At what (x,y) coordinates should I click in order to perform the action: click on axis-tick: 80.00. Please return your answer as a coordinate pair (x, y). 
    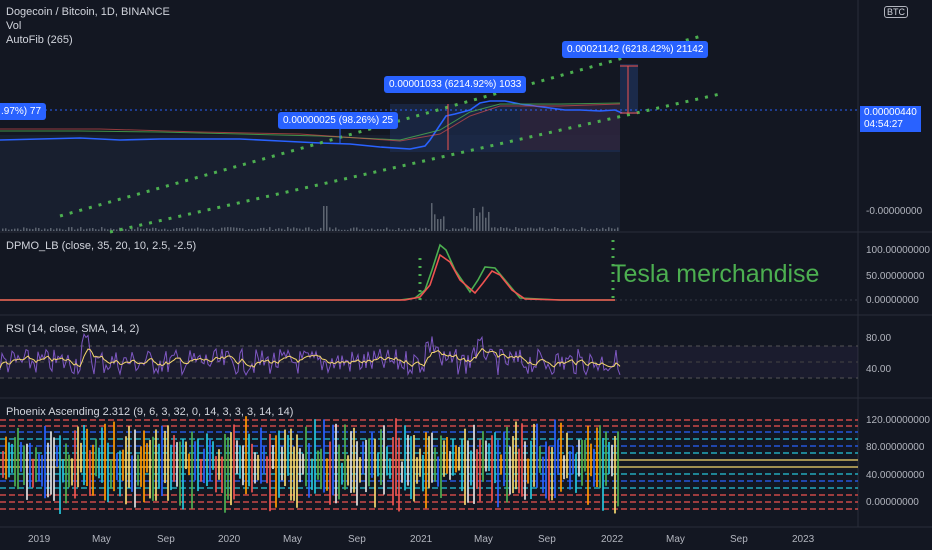
    Looking at the image, I should click on (879, 338).